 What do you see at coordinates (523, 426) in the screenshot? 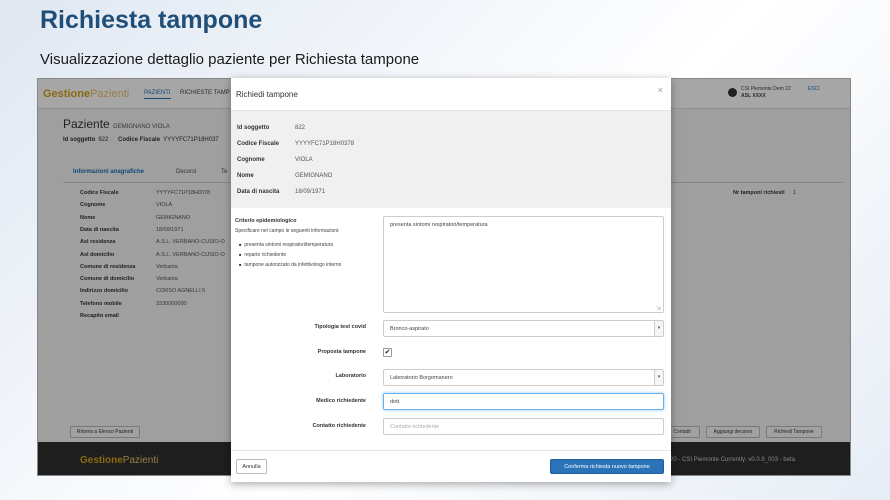
I see `contatto-input` at bounding box center [523, 426].